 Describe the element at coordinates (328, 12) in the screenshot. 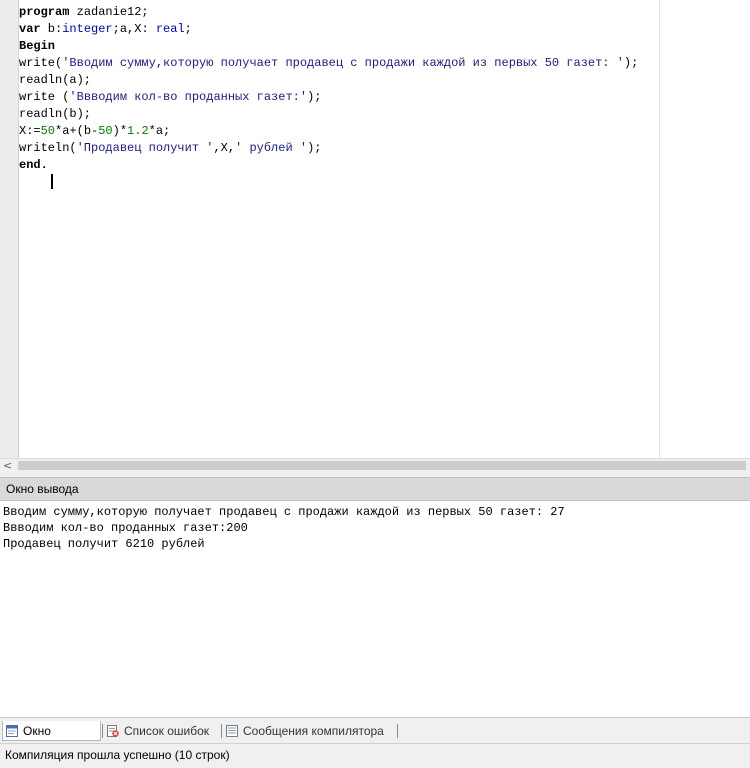

I see `code-line: program zadanie12;` at that location.